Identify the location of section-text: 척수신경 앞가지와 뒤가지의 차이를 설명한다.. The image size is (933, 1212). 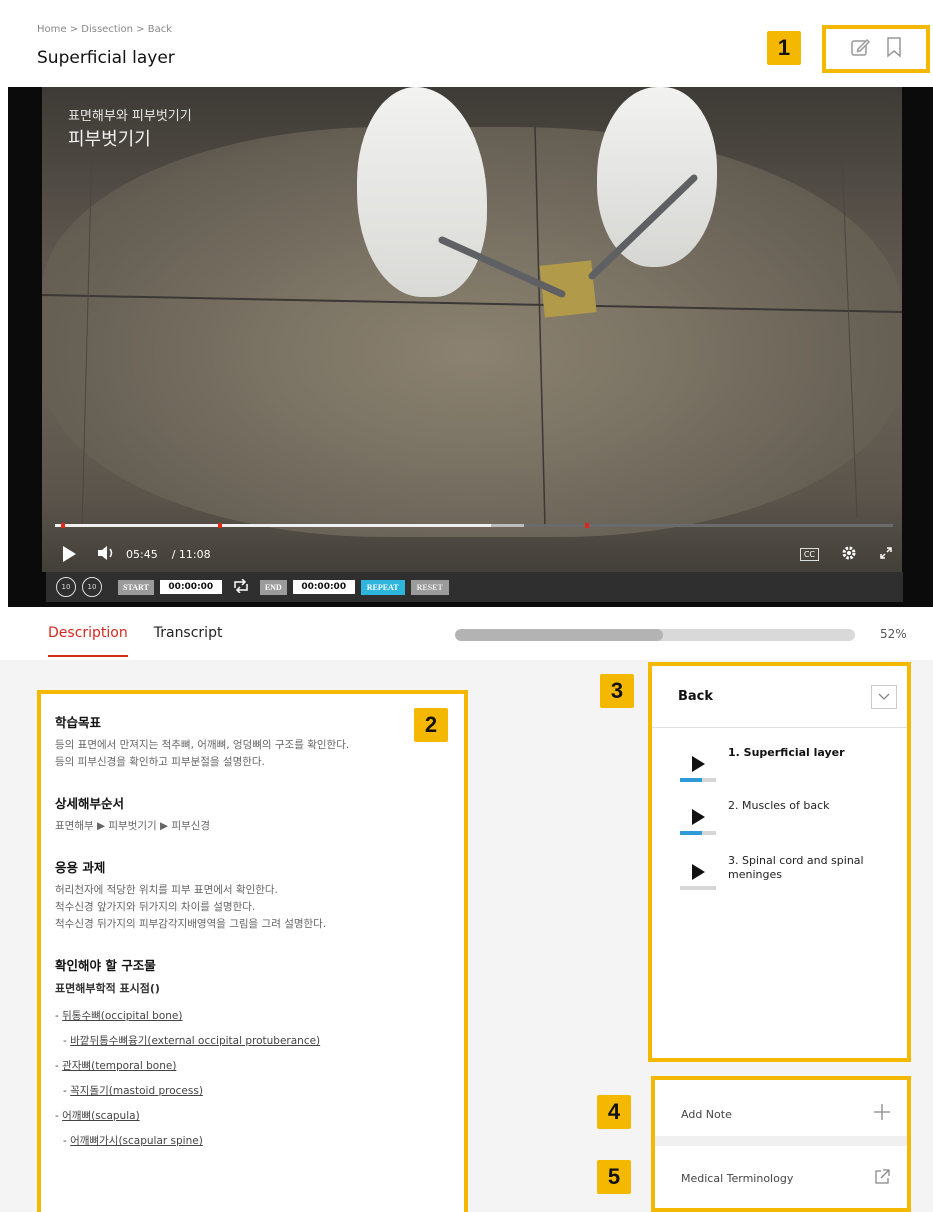
(155, 907).